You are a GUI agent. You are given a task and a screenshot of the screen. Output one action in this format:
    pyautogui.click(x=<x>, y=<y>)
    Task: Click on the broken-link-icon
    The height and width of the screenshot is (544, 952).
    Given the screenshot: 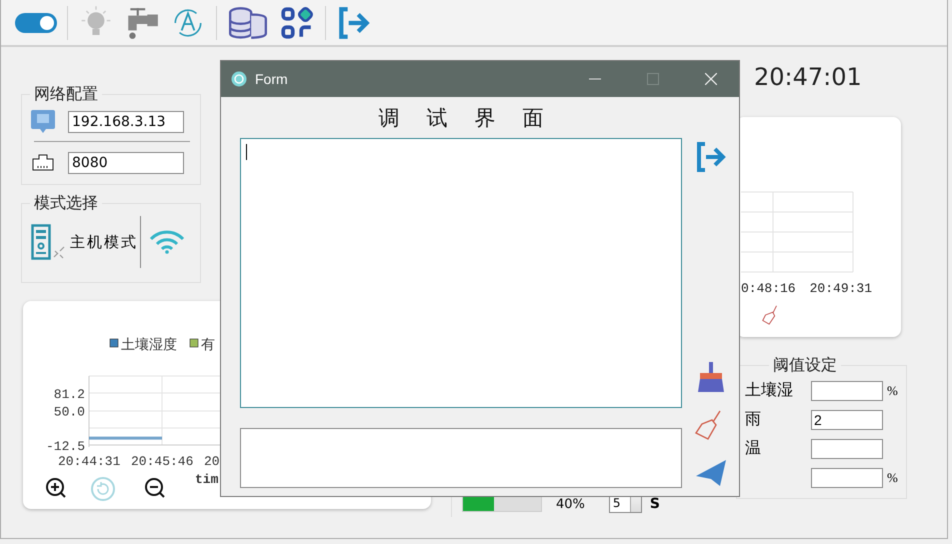 What is the action you would take?
    pyautogui.click(x=59, y=252)
    